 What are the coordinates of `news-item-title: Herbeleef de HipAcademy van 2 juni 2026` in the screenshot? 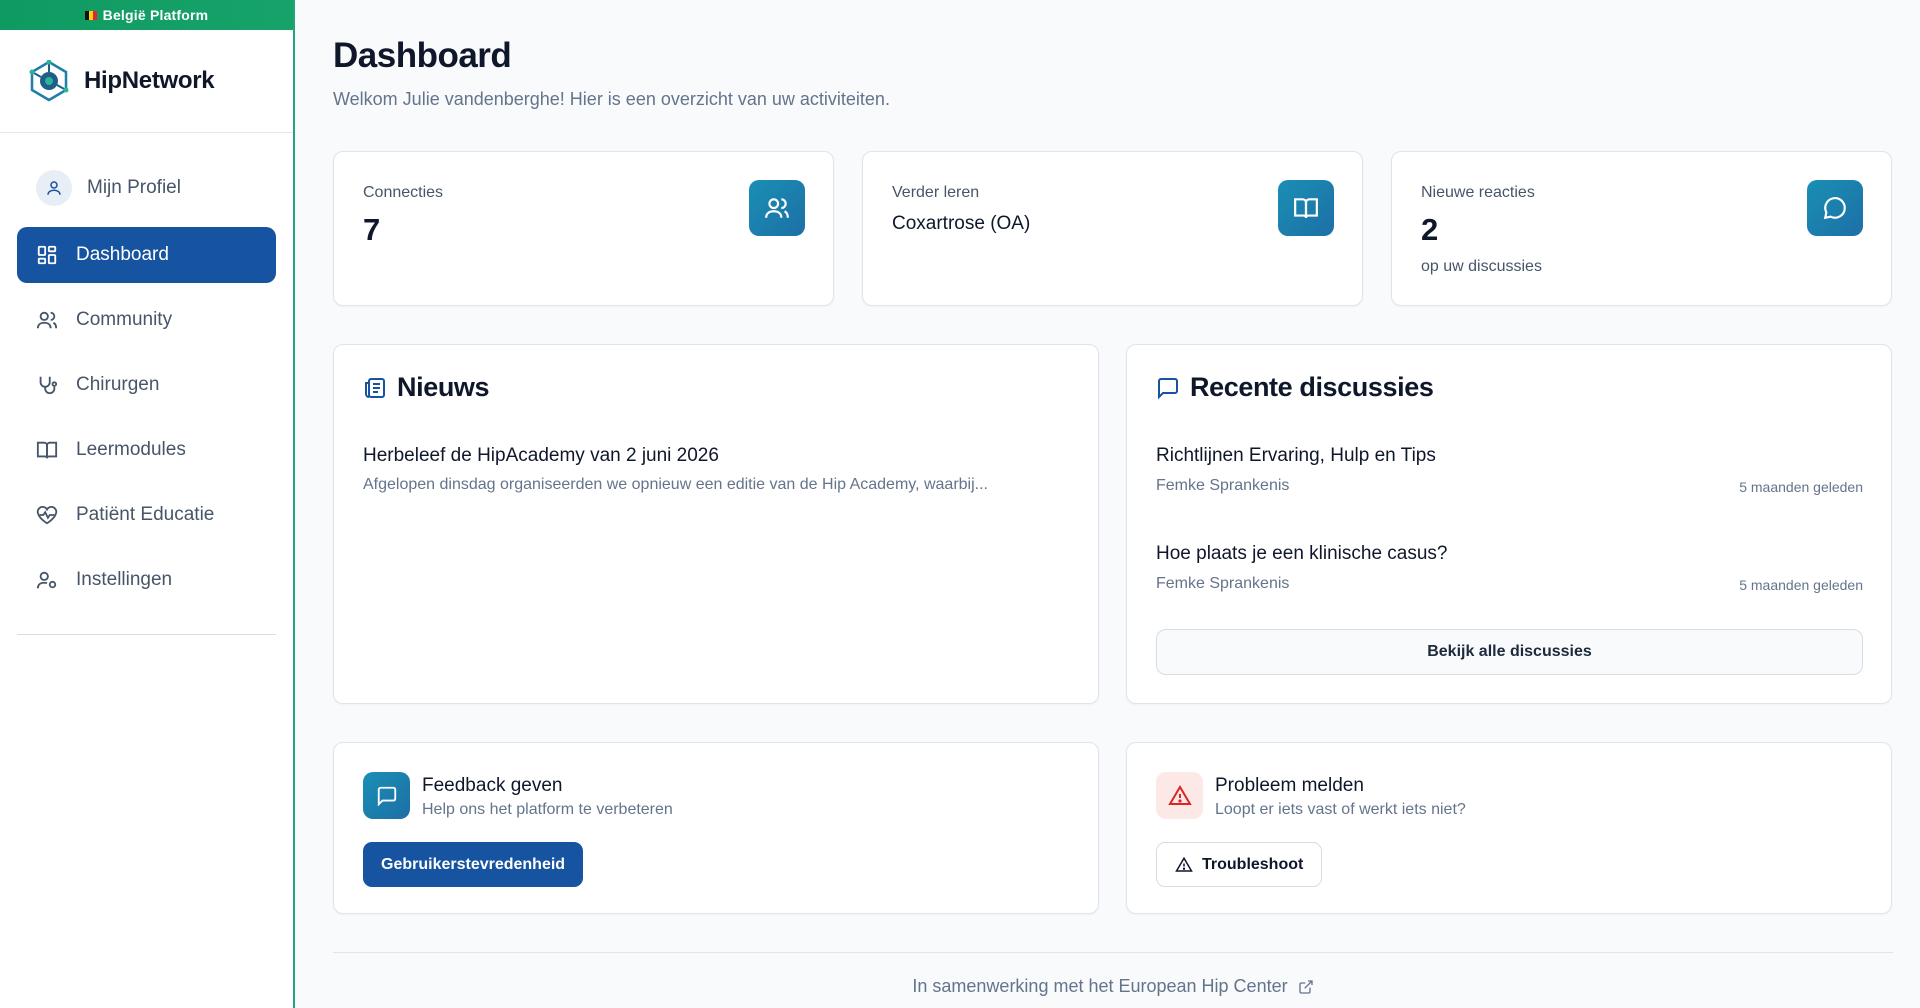 It's located at (541, 455).